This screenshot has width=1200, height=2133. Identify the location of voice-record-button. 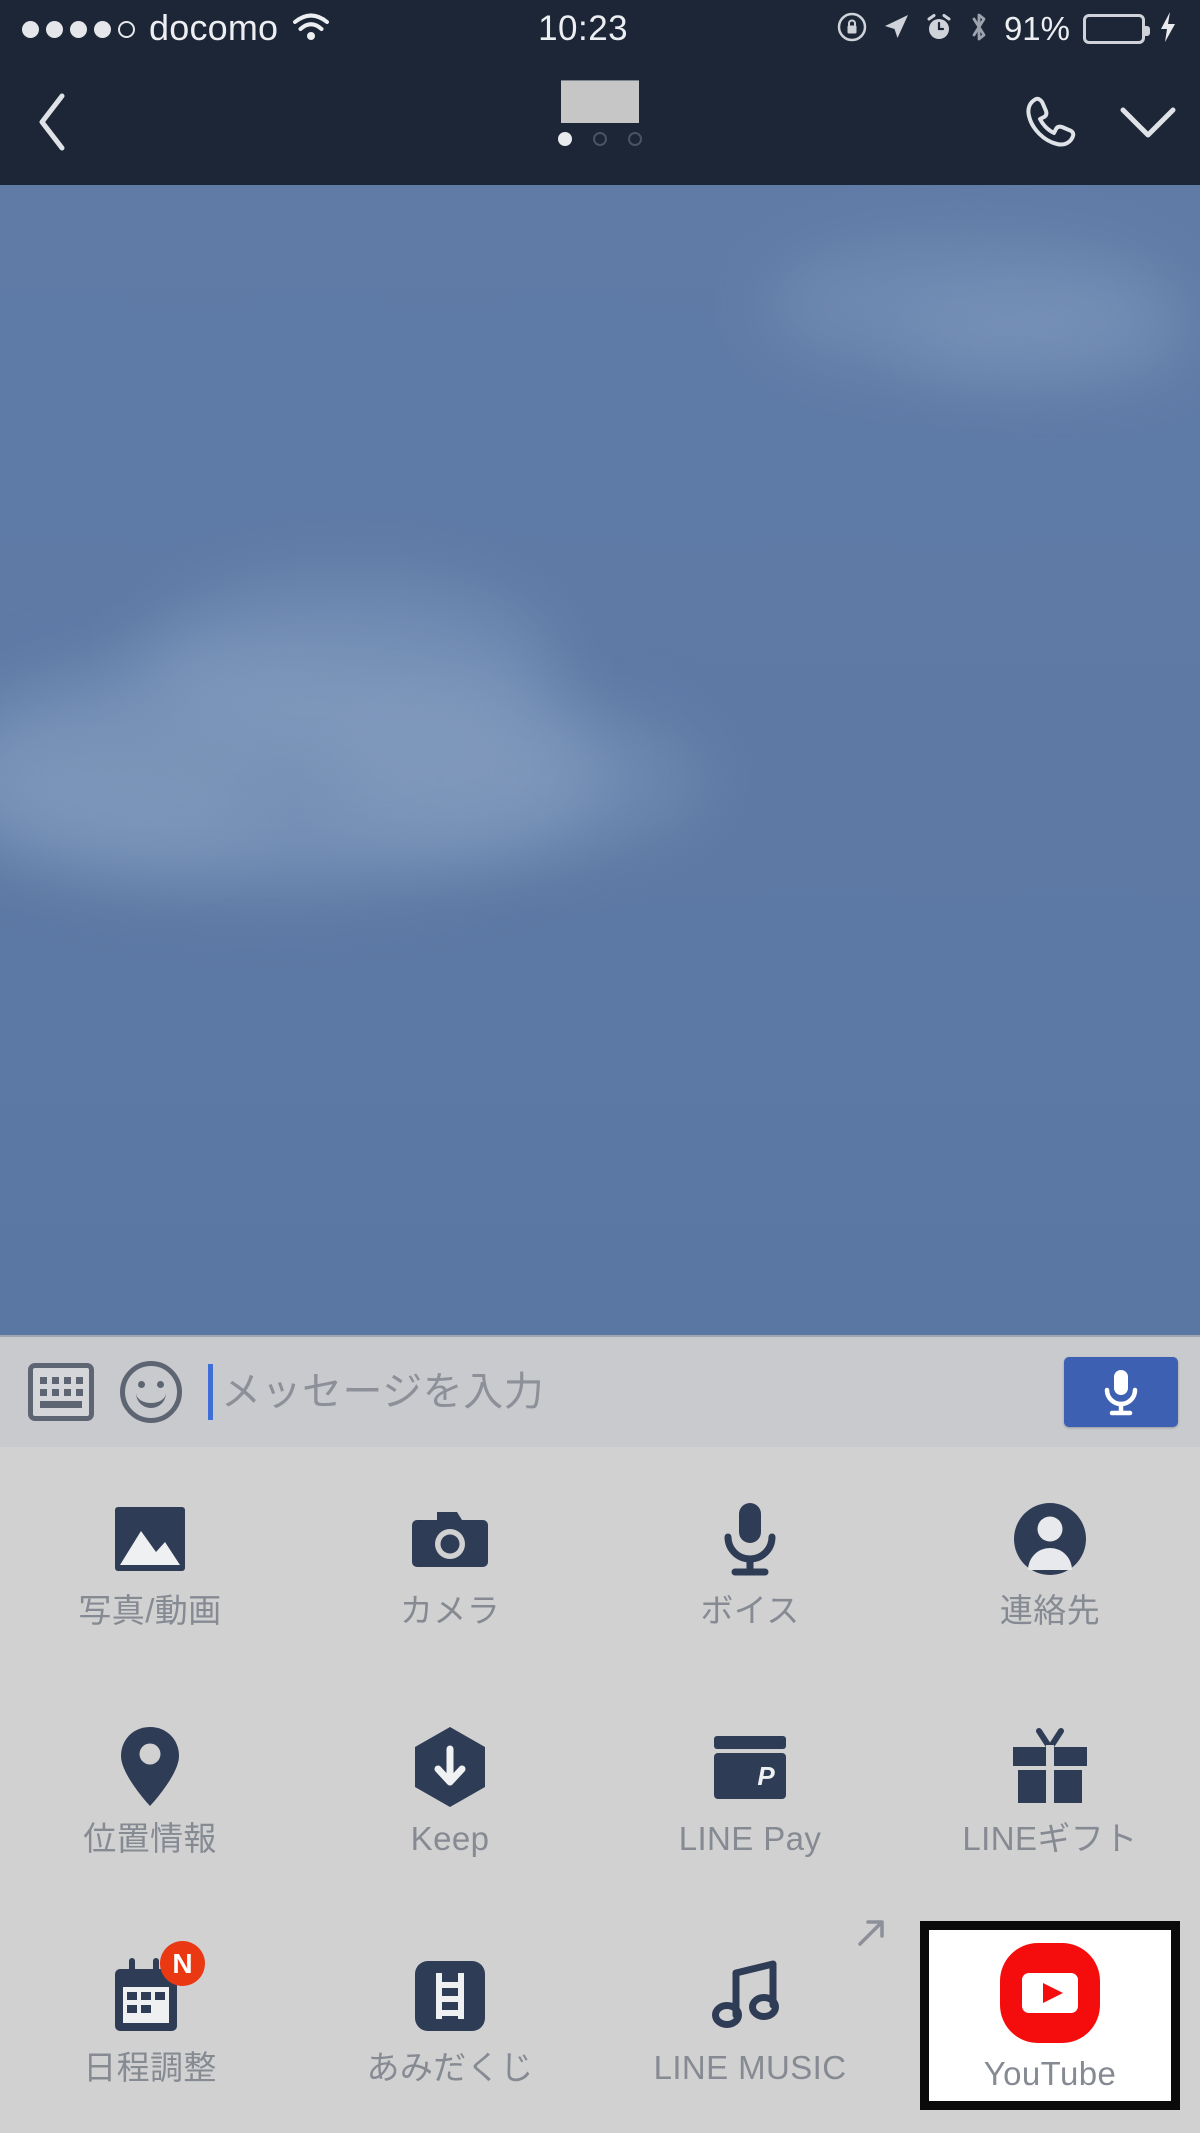
(1121, 1392).